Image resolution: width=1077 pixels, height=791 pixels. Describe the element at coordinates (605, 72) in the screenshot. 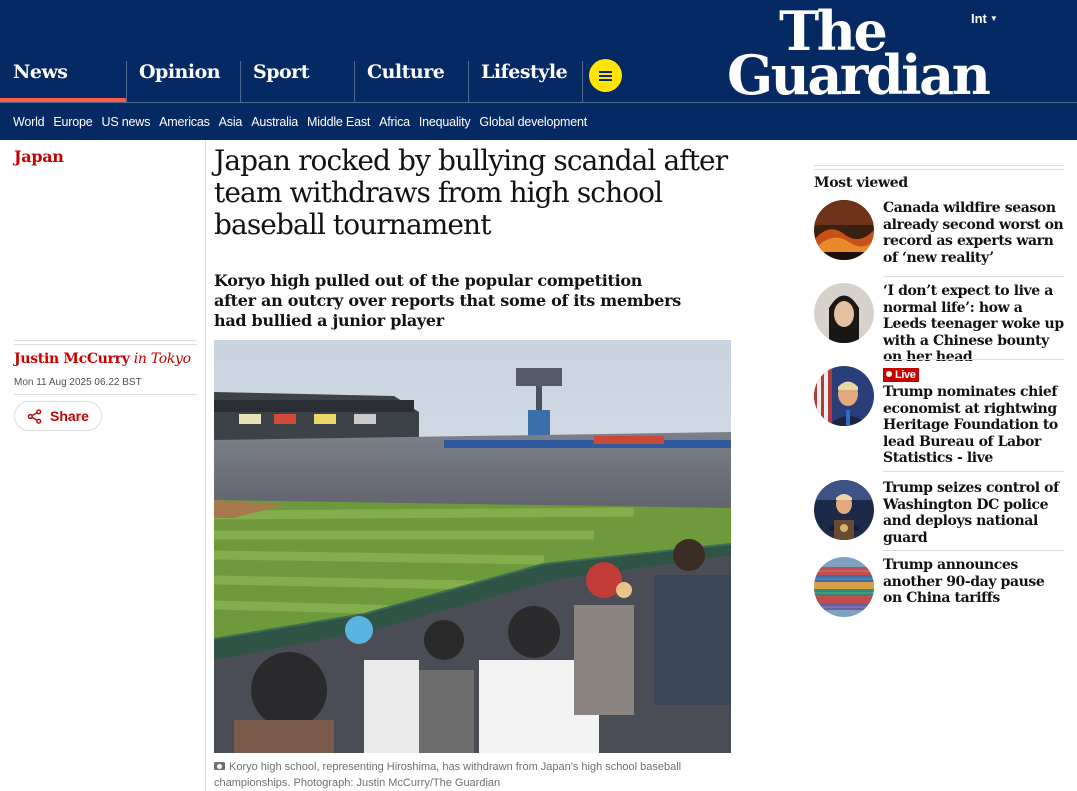

I see `hamburger-icon` at that location.